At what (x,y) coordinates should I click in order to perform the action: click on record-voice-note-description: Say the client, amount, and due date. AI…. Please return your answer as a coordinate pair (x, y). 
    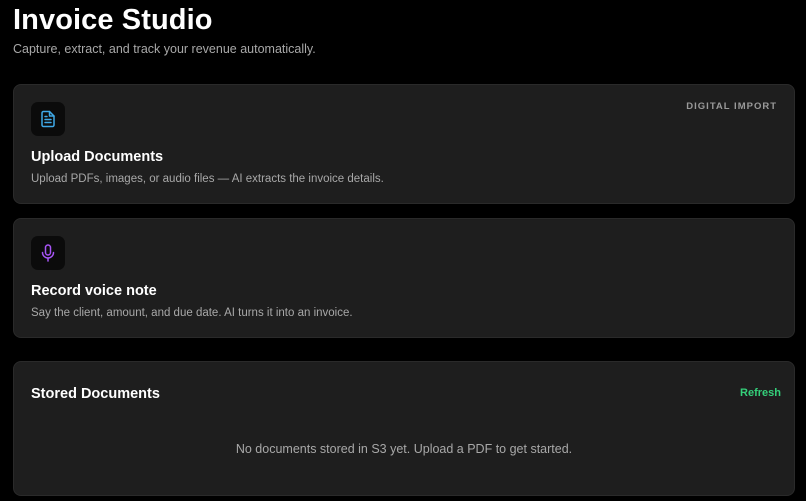
    Looking at the image, I should click on (192, 313).